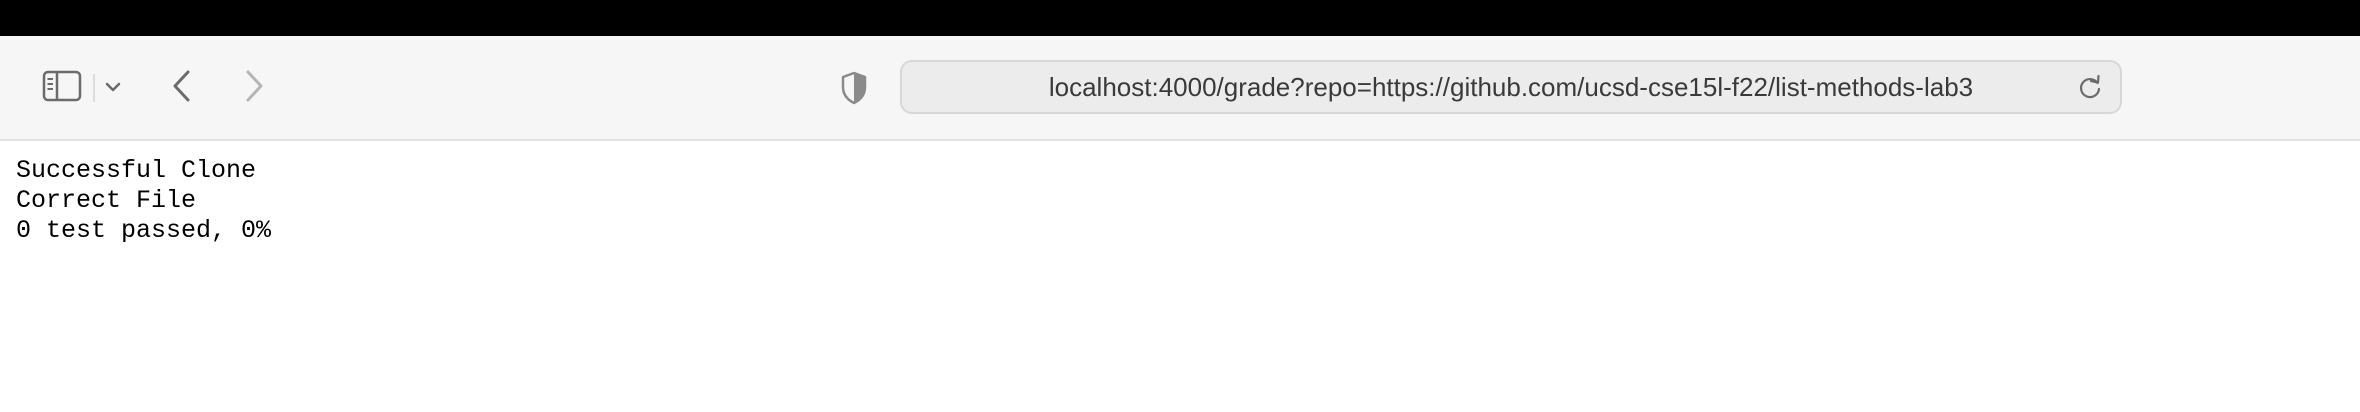  I want to click on sidebar-icon, so click(62, 86).